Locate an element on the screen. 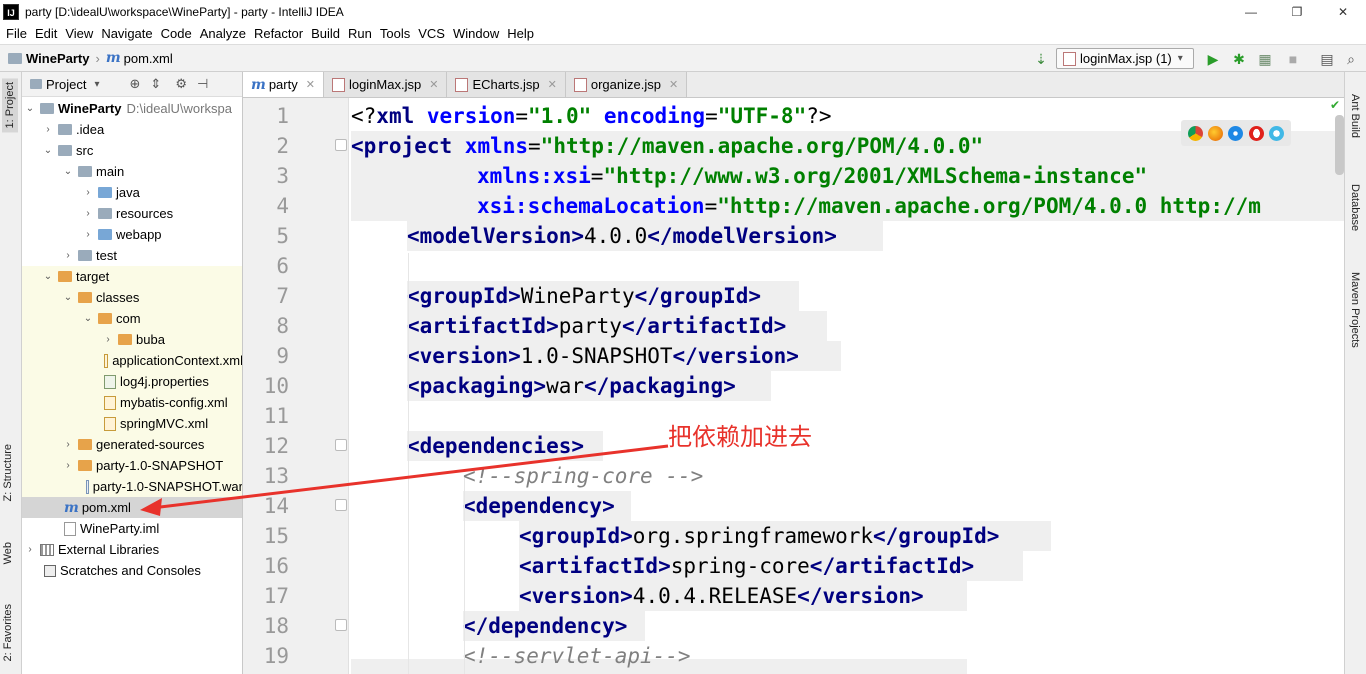 The image size is (1366, 674). tree-node-springmvc: springMVC.xml is located at coordinates (132, 423).